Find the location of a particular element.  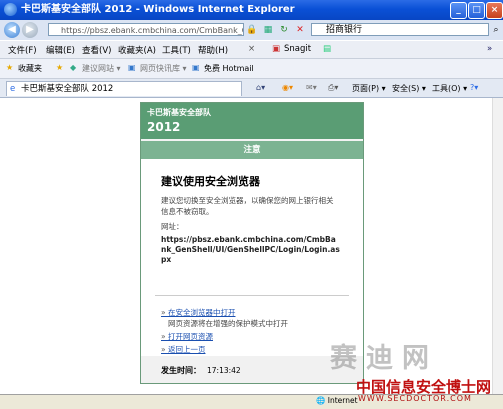

web-slice-gallery-link: 网页快讯库 ▾ is located at coordinates (163, 68).